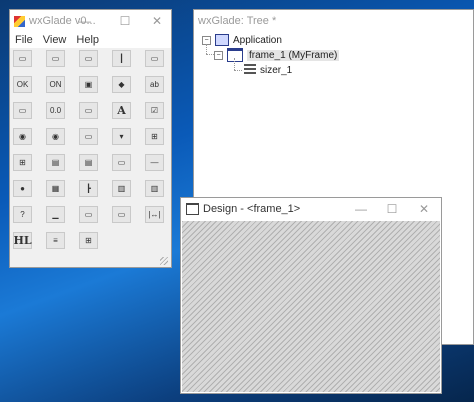  I want to click on grid-sizer-icon: ⊞, so click(22, 162).